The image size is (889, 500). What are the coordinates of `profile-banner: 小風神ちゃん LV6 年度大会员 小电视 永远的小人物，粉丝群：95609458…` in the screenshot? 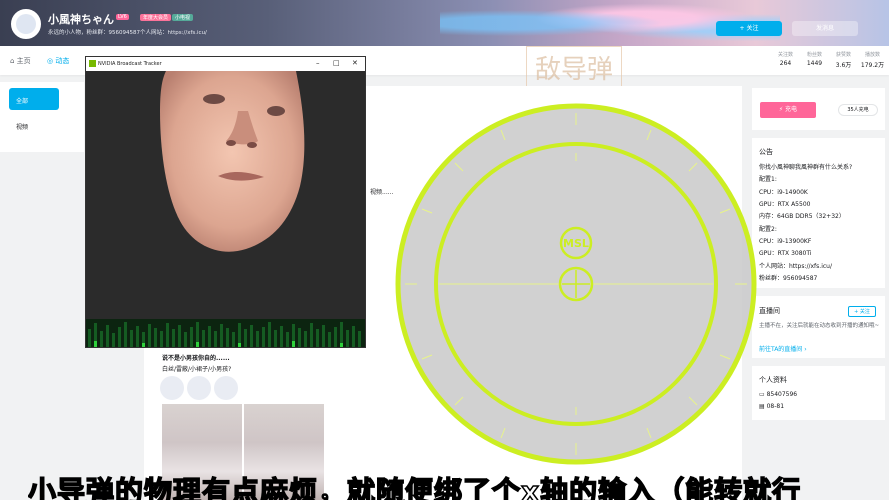 It's located at (444, 23).